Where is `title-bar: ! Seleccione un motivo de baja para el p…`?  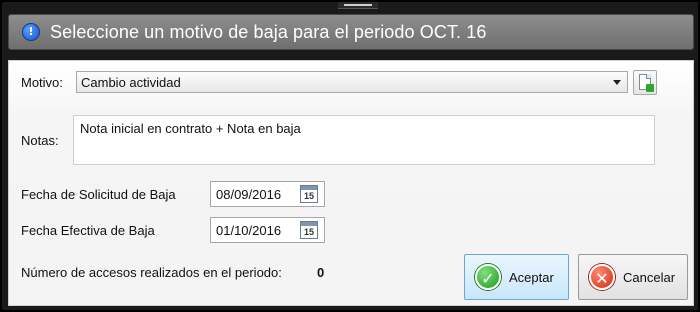 title-bar: ! Seleccione un motivo de baja para el p… is located at coordinates (351, 32).